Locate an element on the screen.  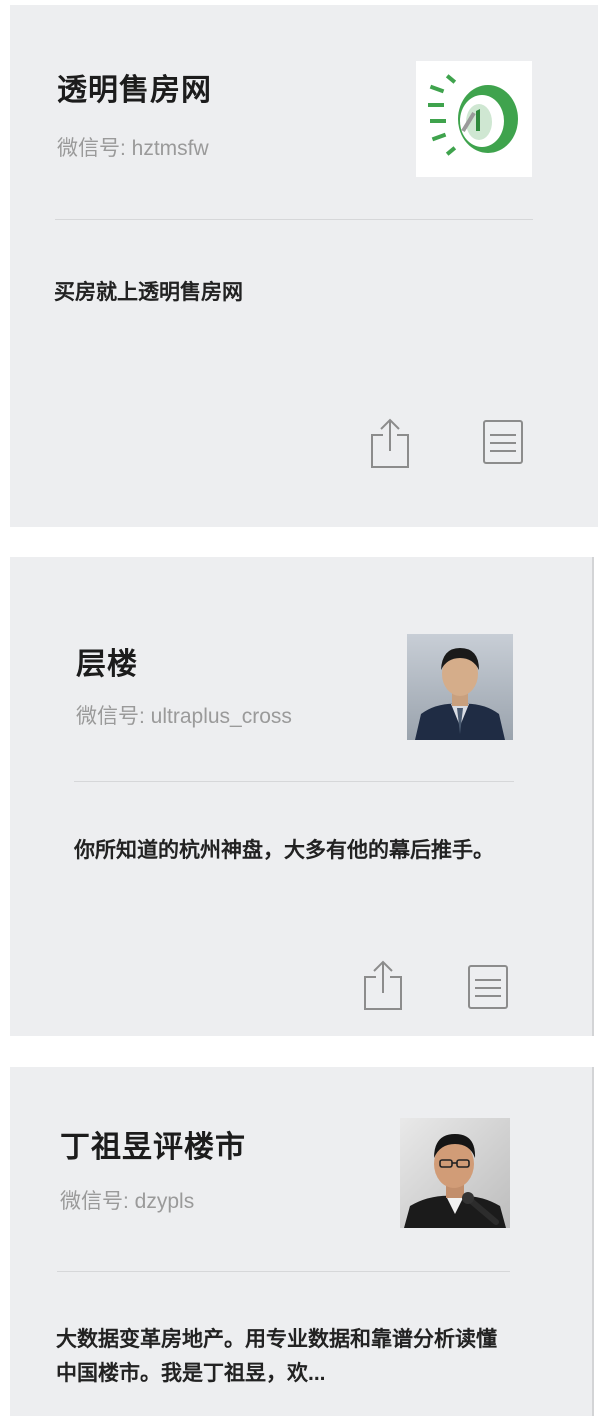
account-name: 层楼 is located at coordinates (107, 664).